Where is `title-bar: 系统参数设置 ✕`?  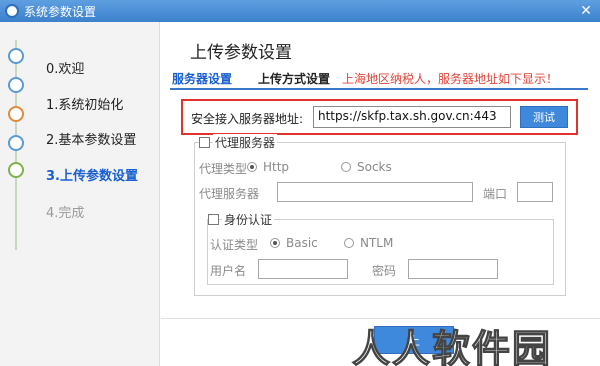
title-bar: 系统参数设置 ✕ is located at coordinates (300, 11).